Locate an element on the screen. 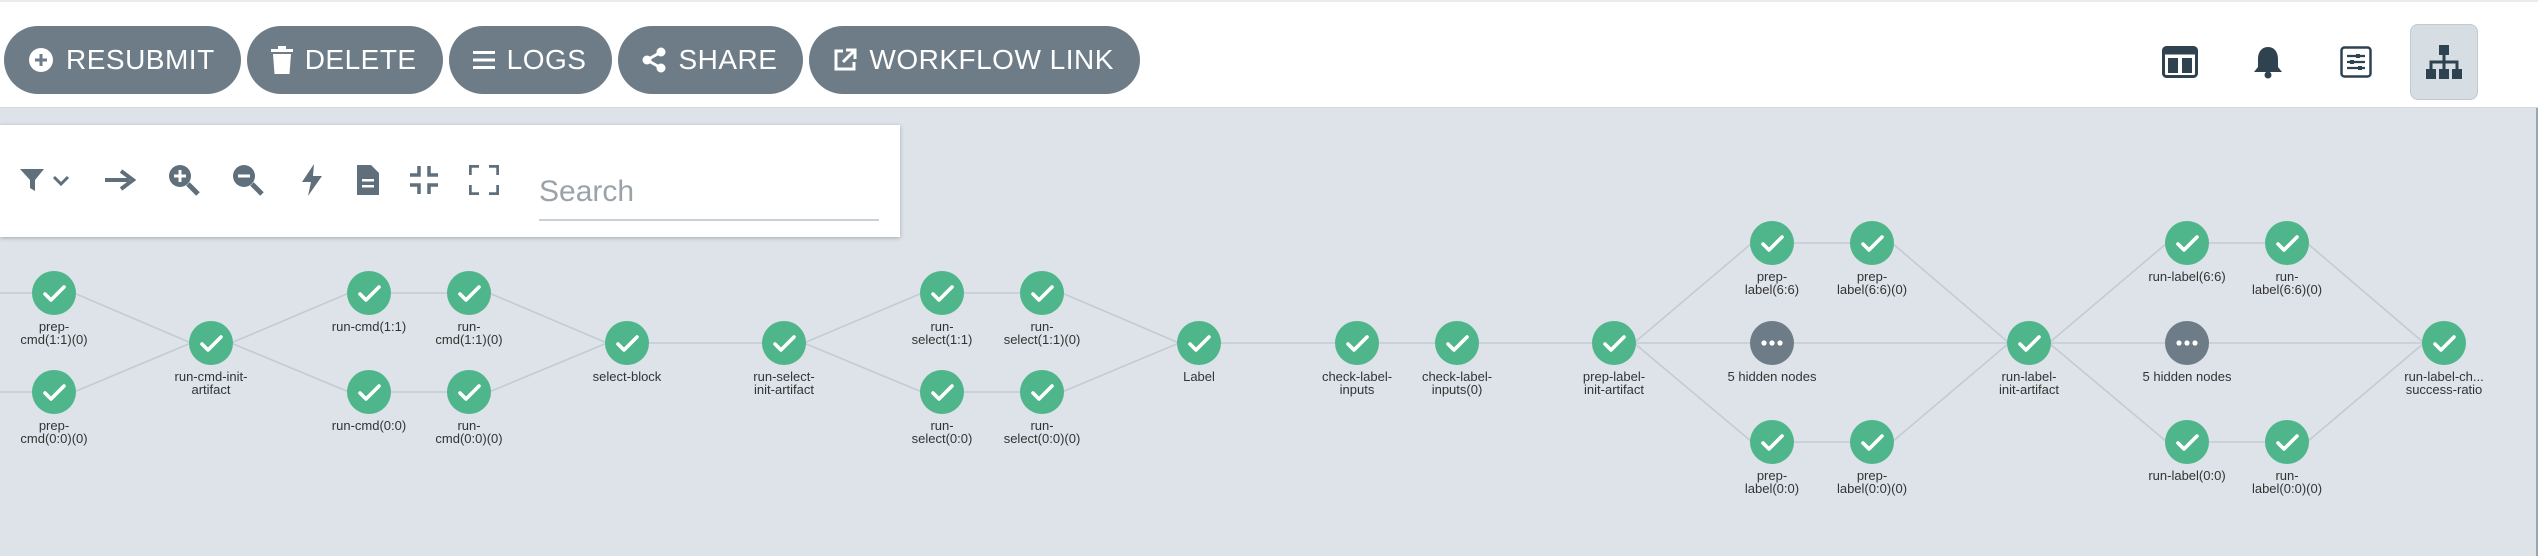 The width and height of the screenshot is (2538, 556). expand-button is located at coordinates (484, 180).